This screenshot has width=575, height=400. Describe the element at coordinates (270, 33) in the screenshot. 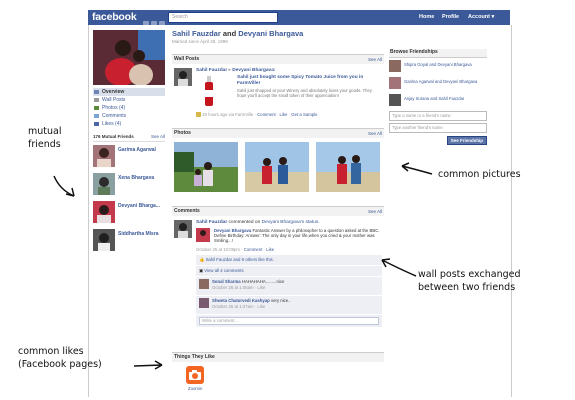

I see `person2-link: Devyani Bhargava` at that location.